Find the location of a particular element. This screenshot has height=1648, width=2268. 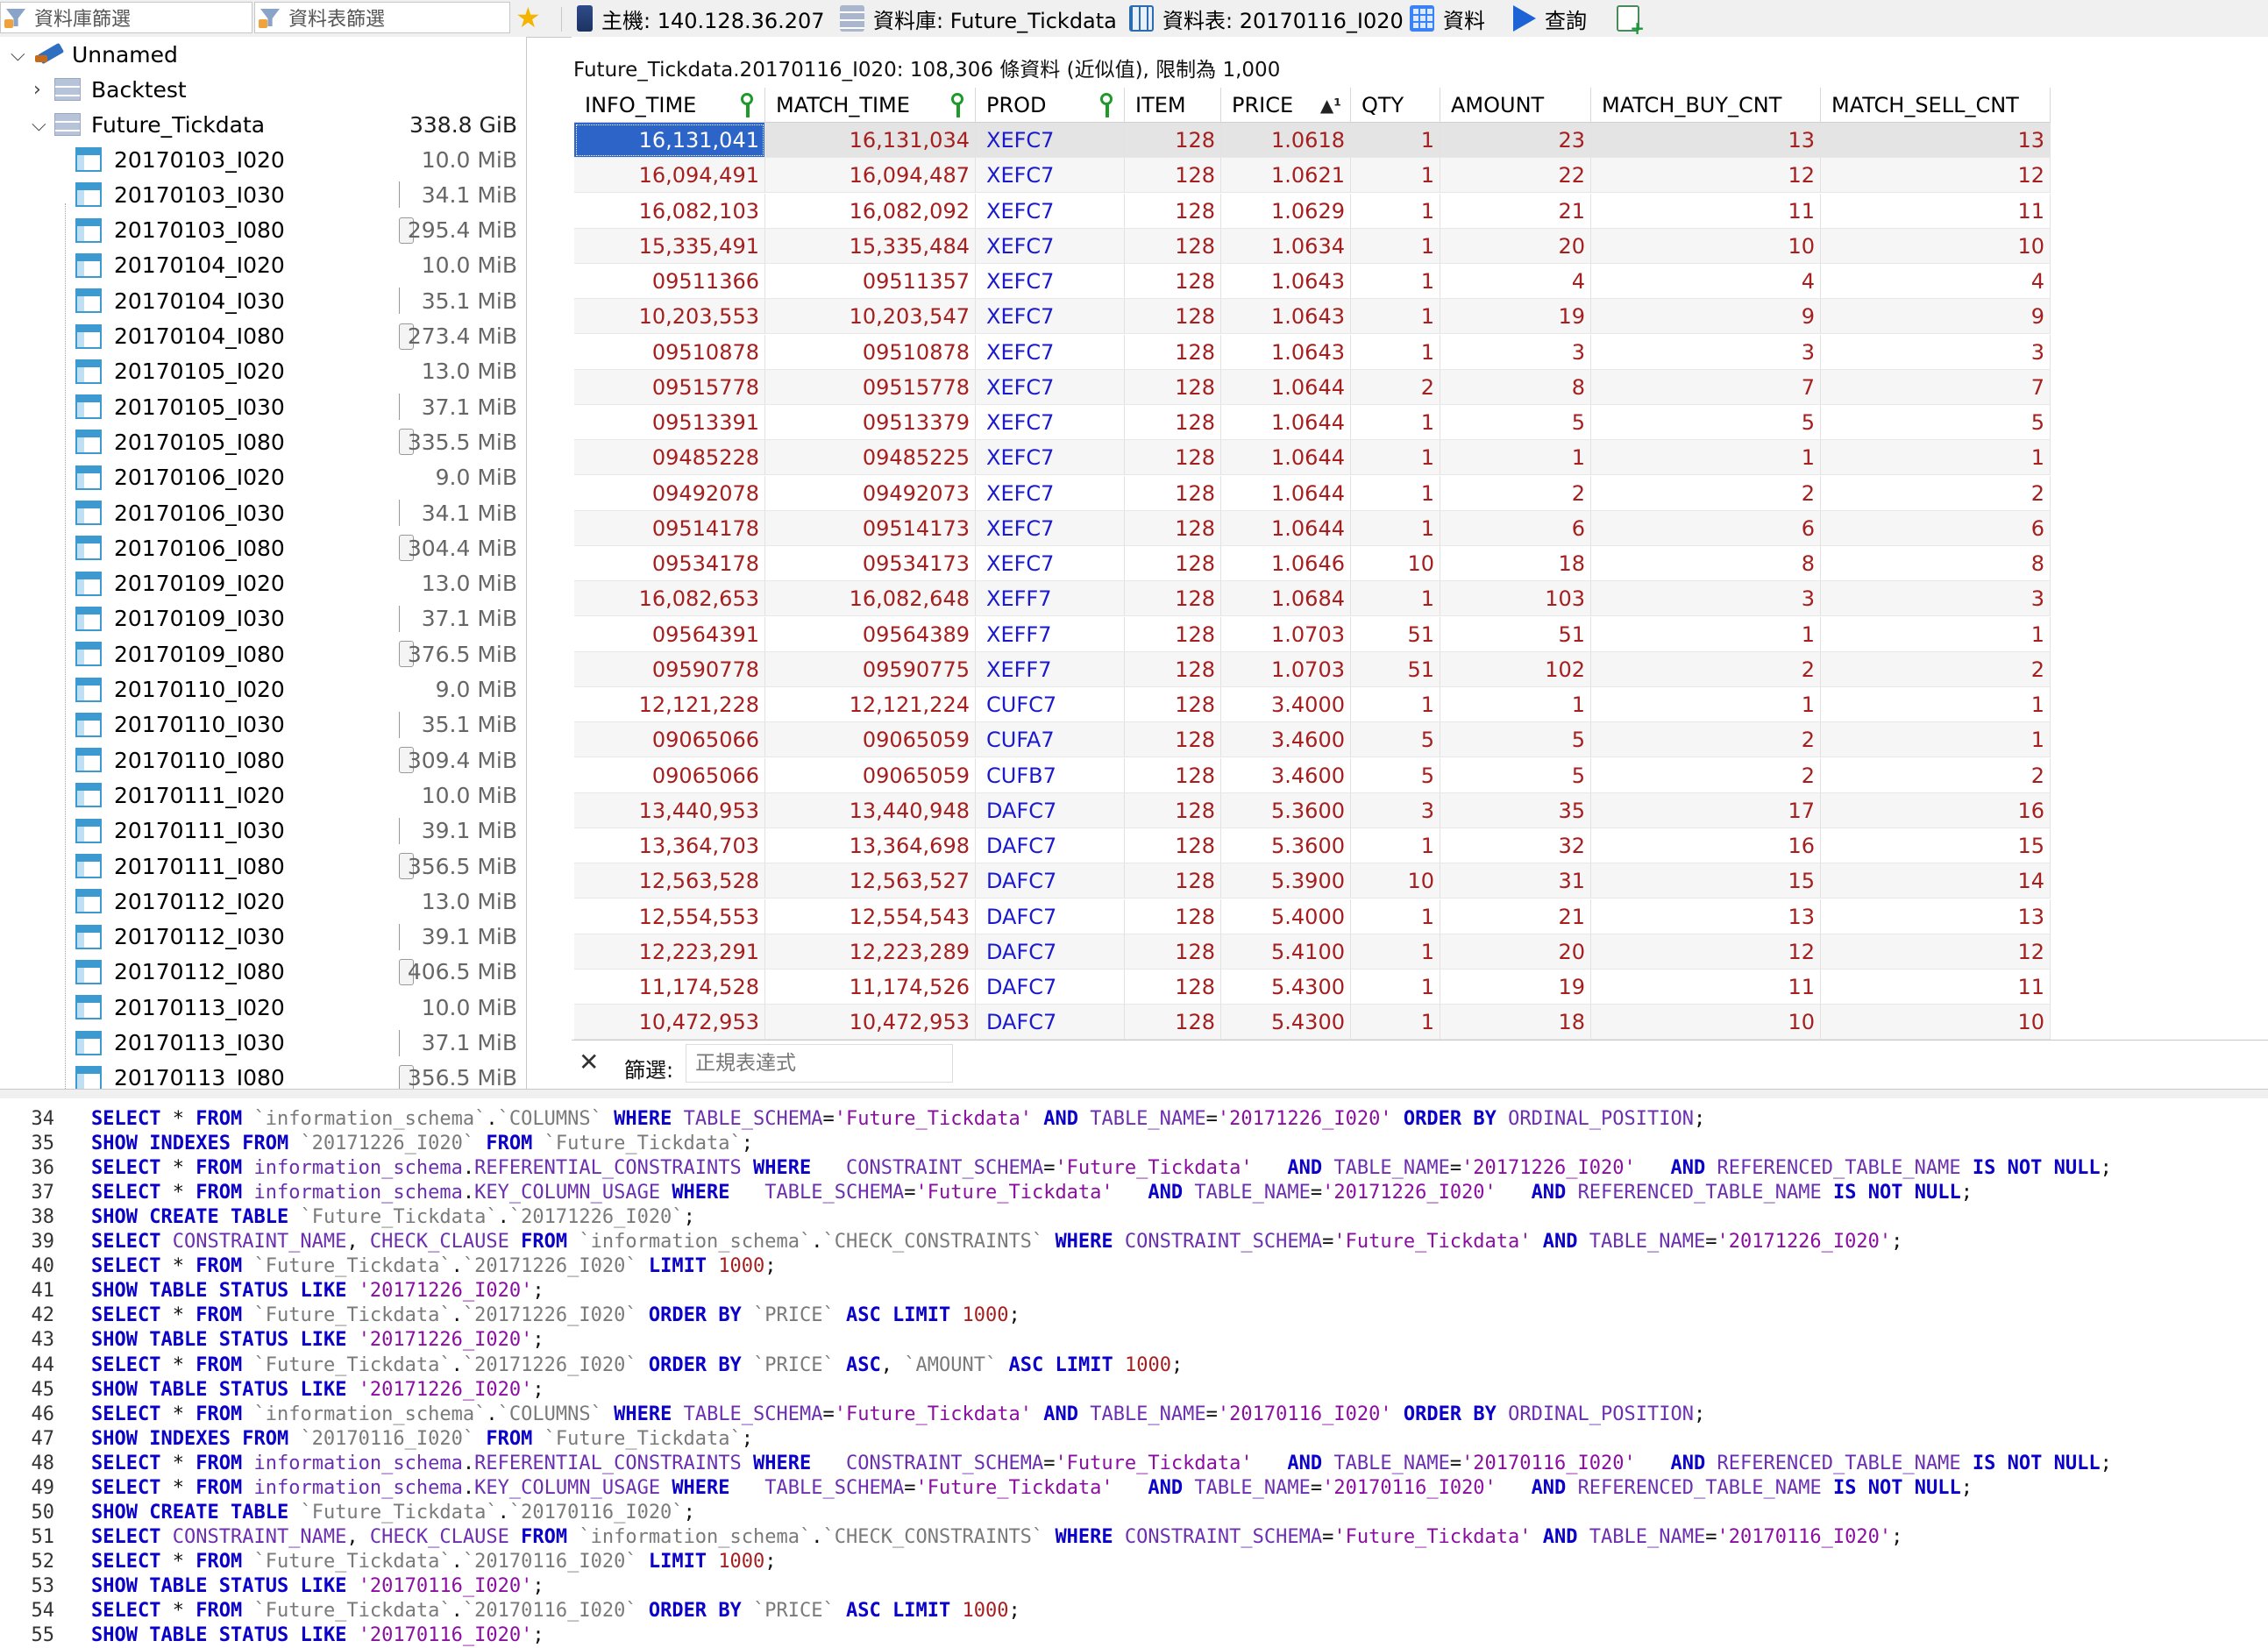

table-cell: 15,335,484 is located at coordinates (870, 246).